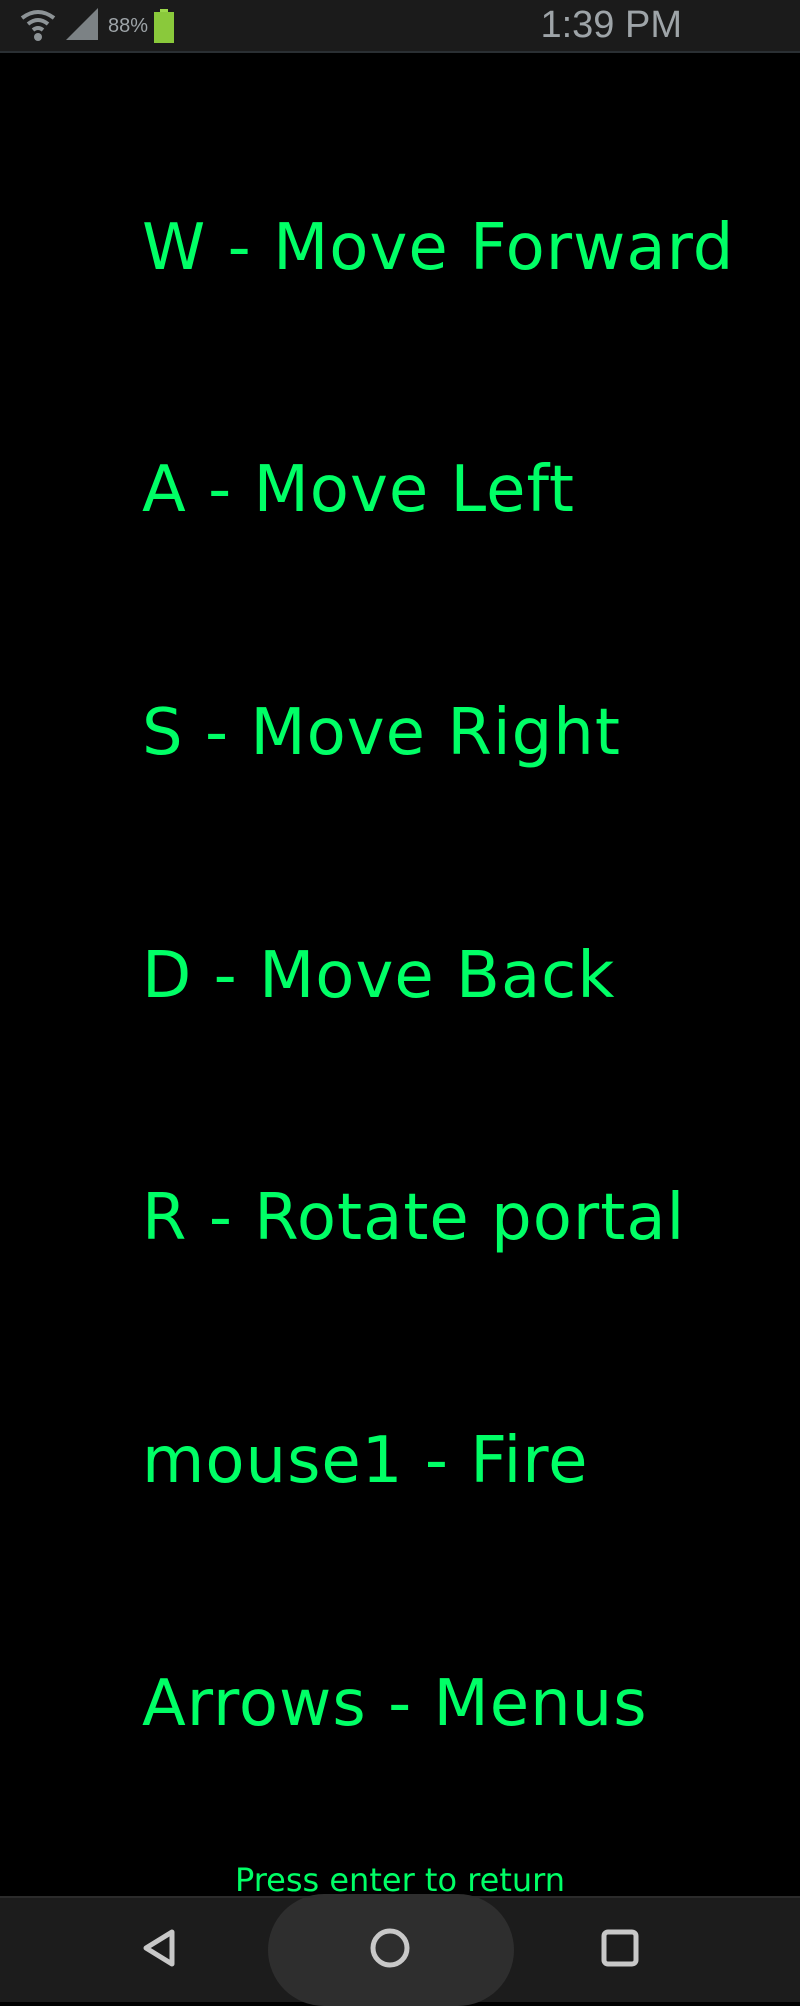  I want to click on control-rotate-portal: R - Rotate portal, so click(414, 1218).